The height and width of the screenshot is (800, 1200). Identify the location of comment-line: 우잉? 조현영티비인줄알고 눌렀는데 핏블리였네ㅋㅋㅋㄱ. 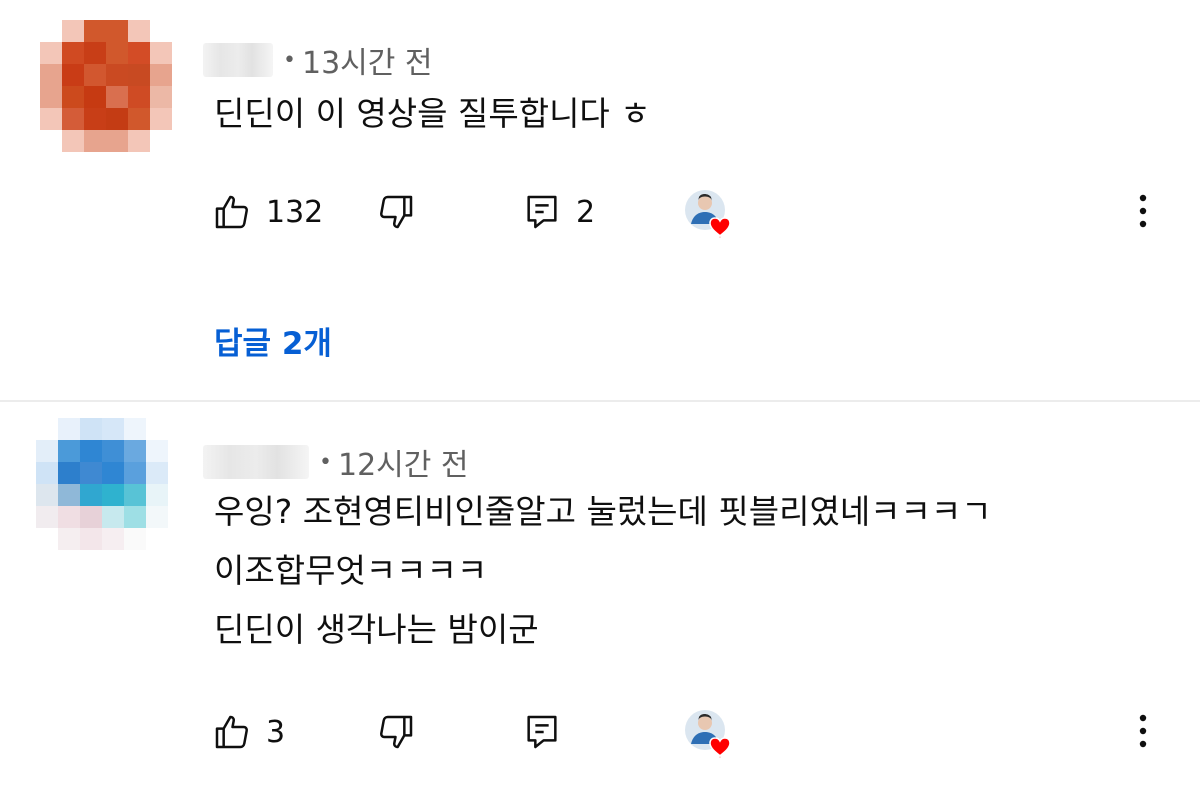
(603, 511).